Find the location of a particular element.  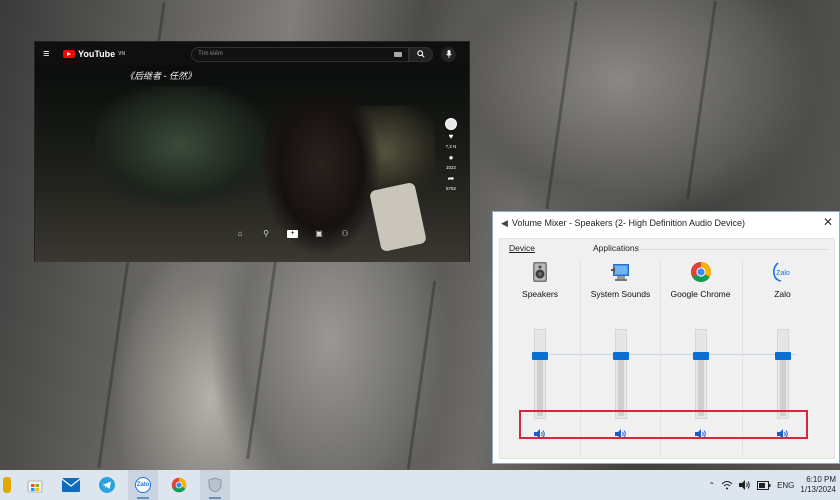

voice-search-button is located at coordinates (449, 54).